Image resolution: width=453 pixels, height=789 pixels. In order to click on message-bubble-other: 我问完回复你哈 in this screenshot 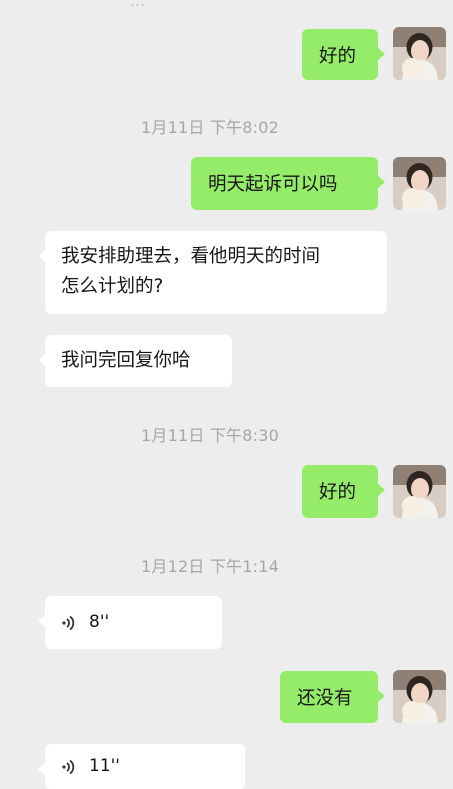, I will do `click(135, 361)`.